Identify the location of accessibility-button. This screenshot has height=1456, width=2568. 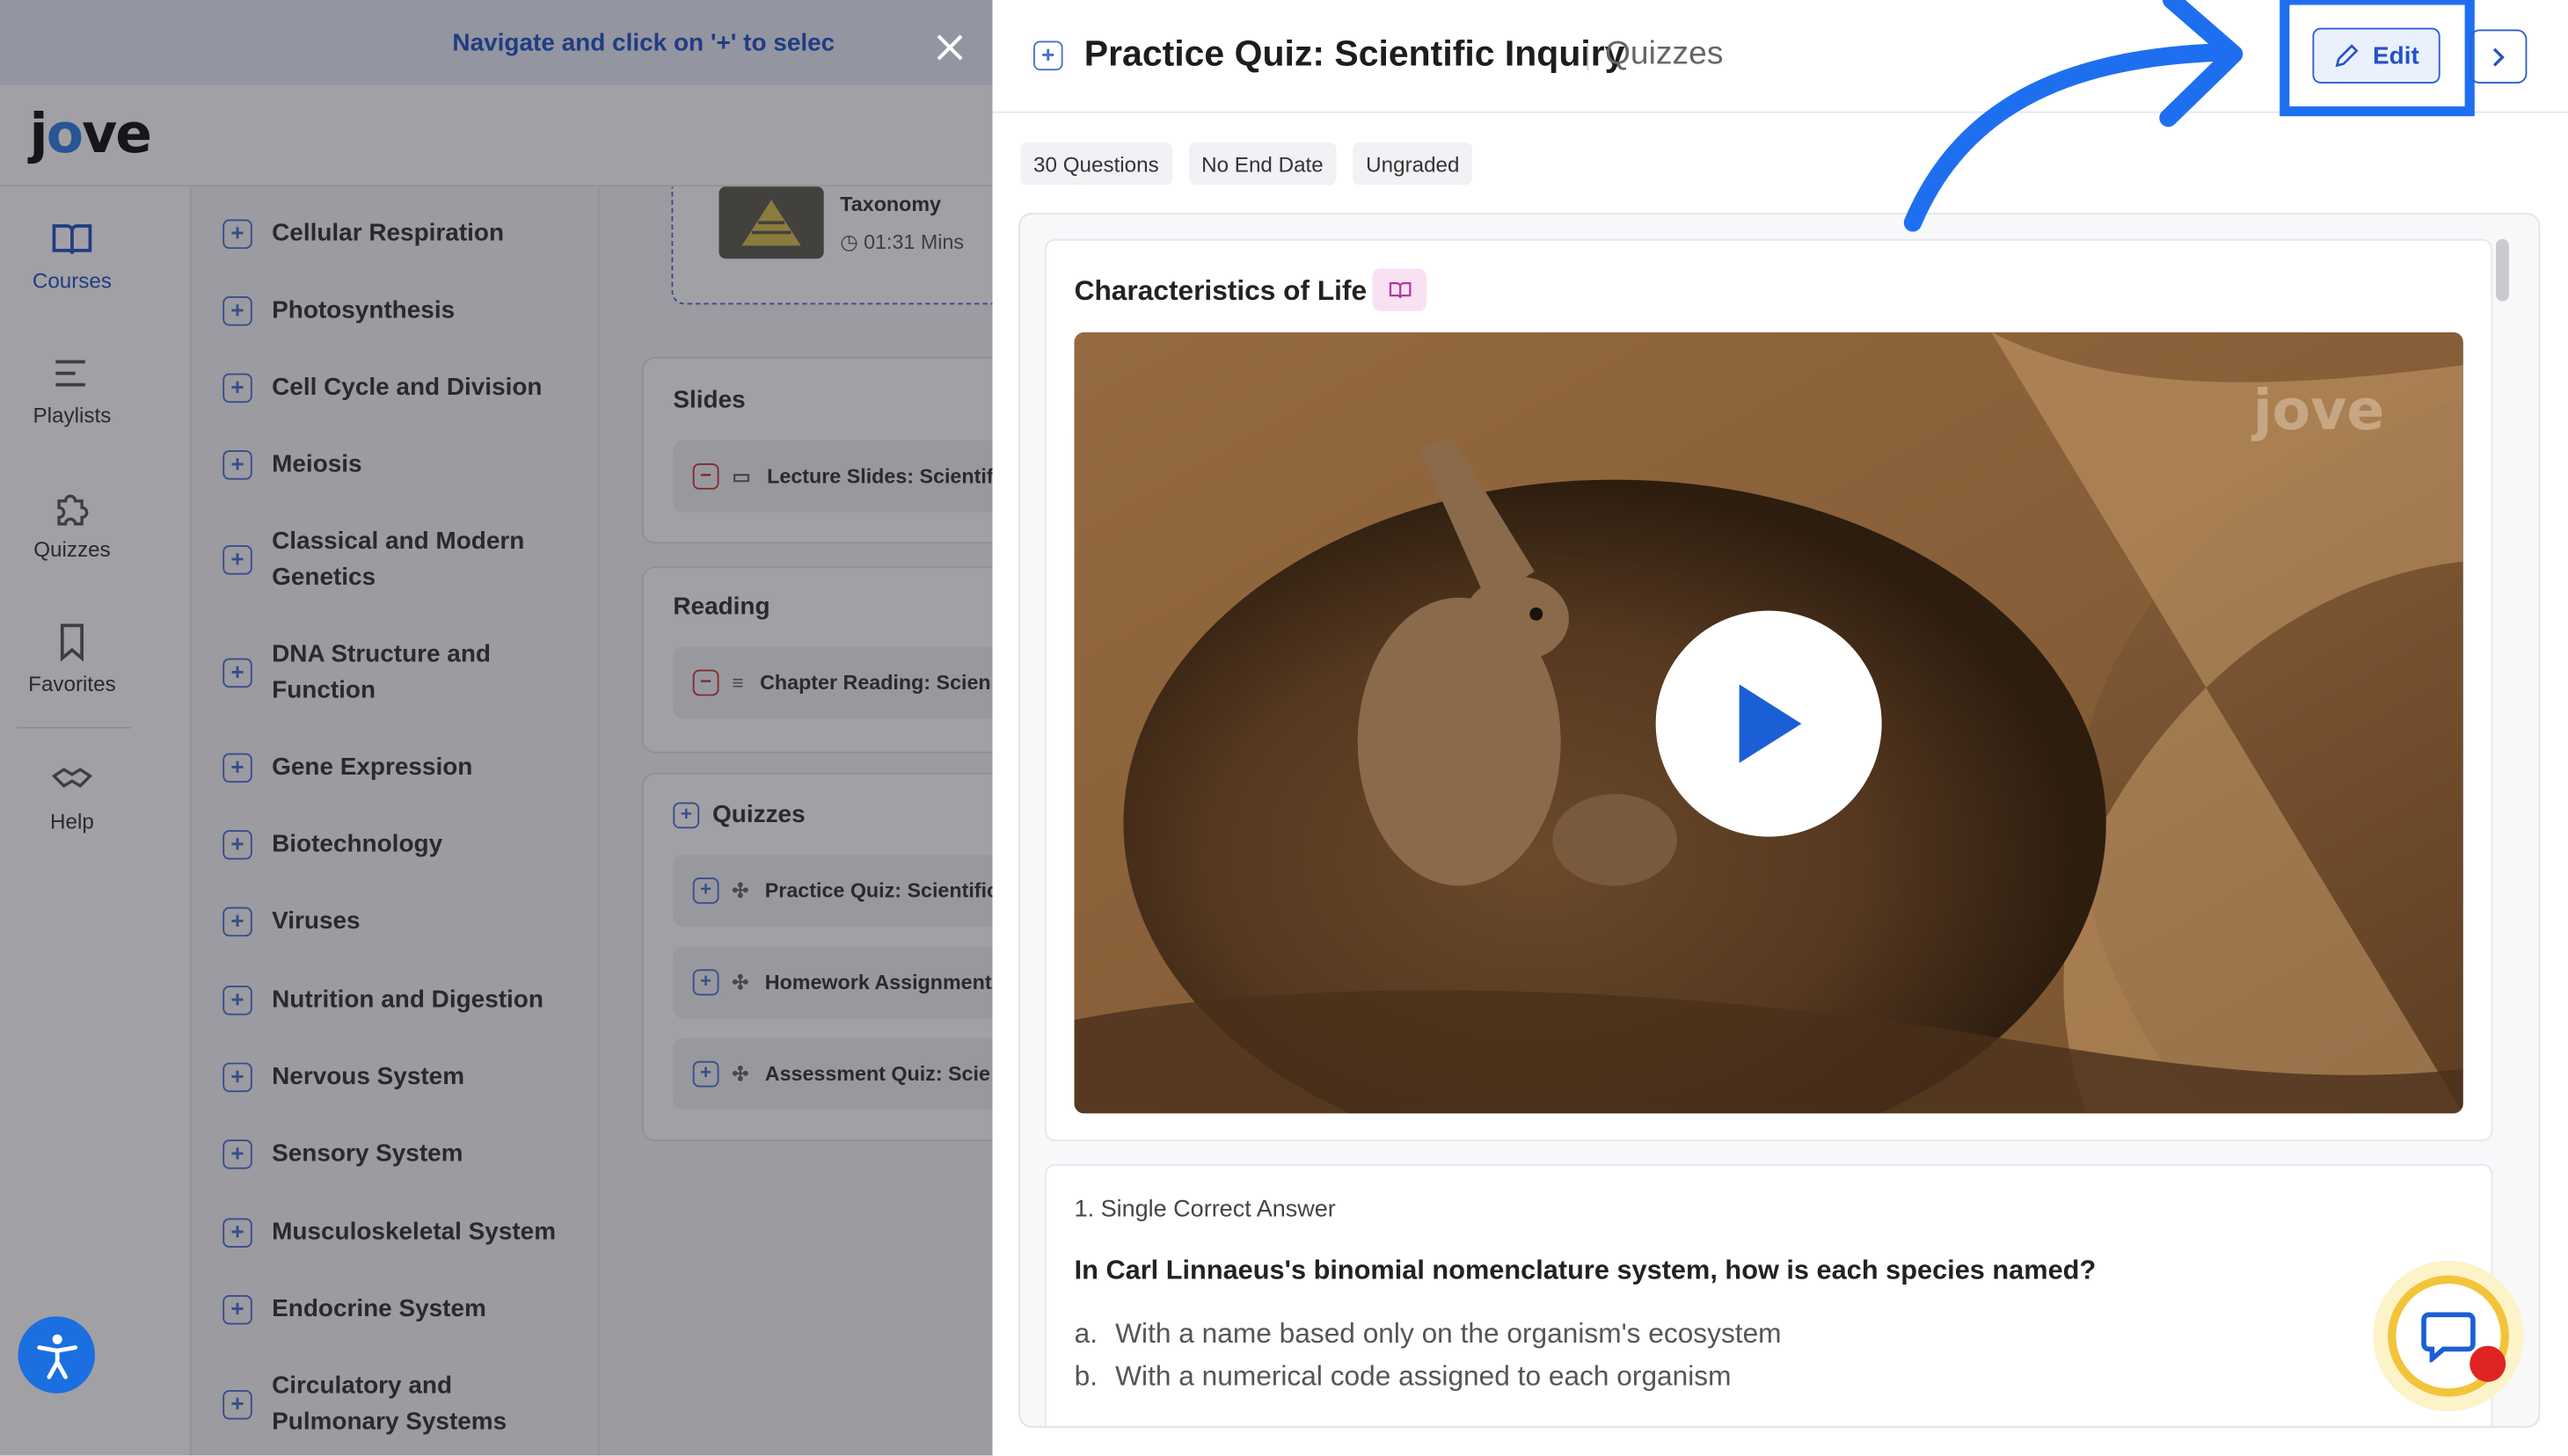
(57, 1355).